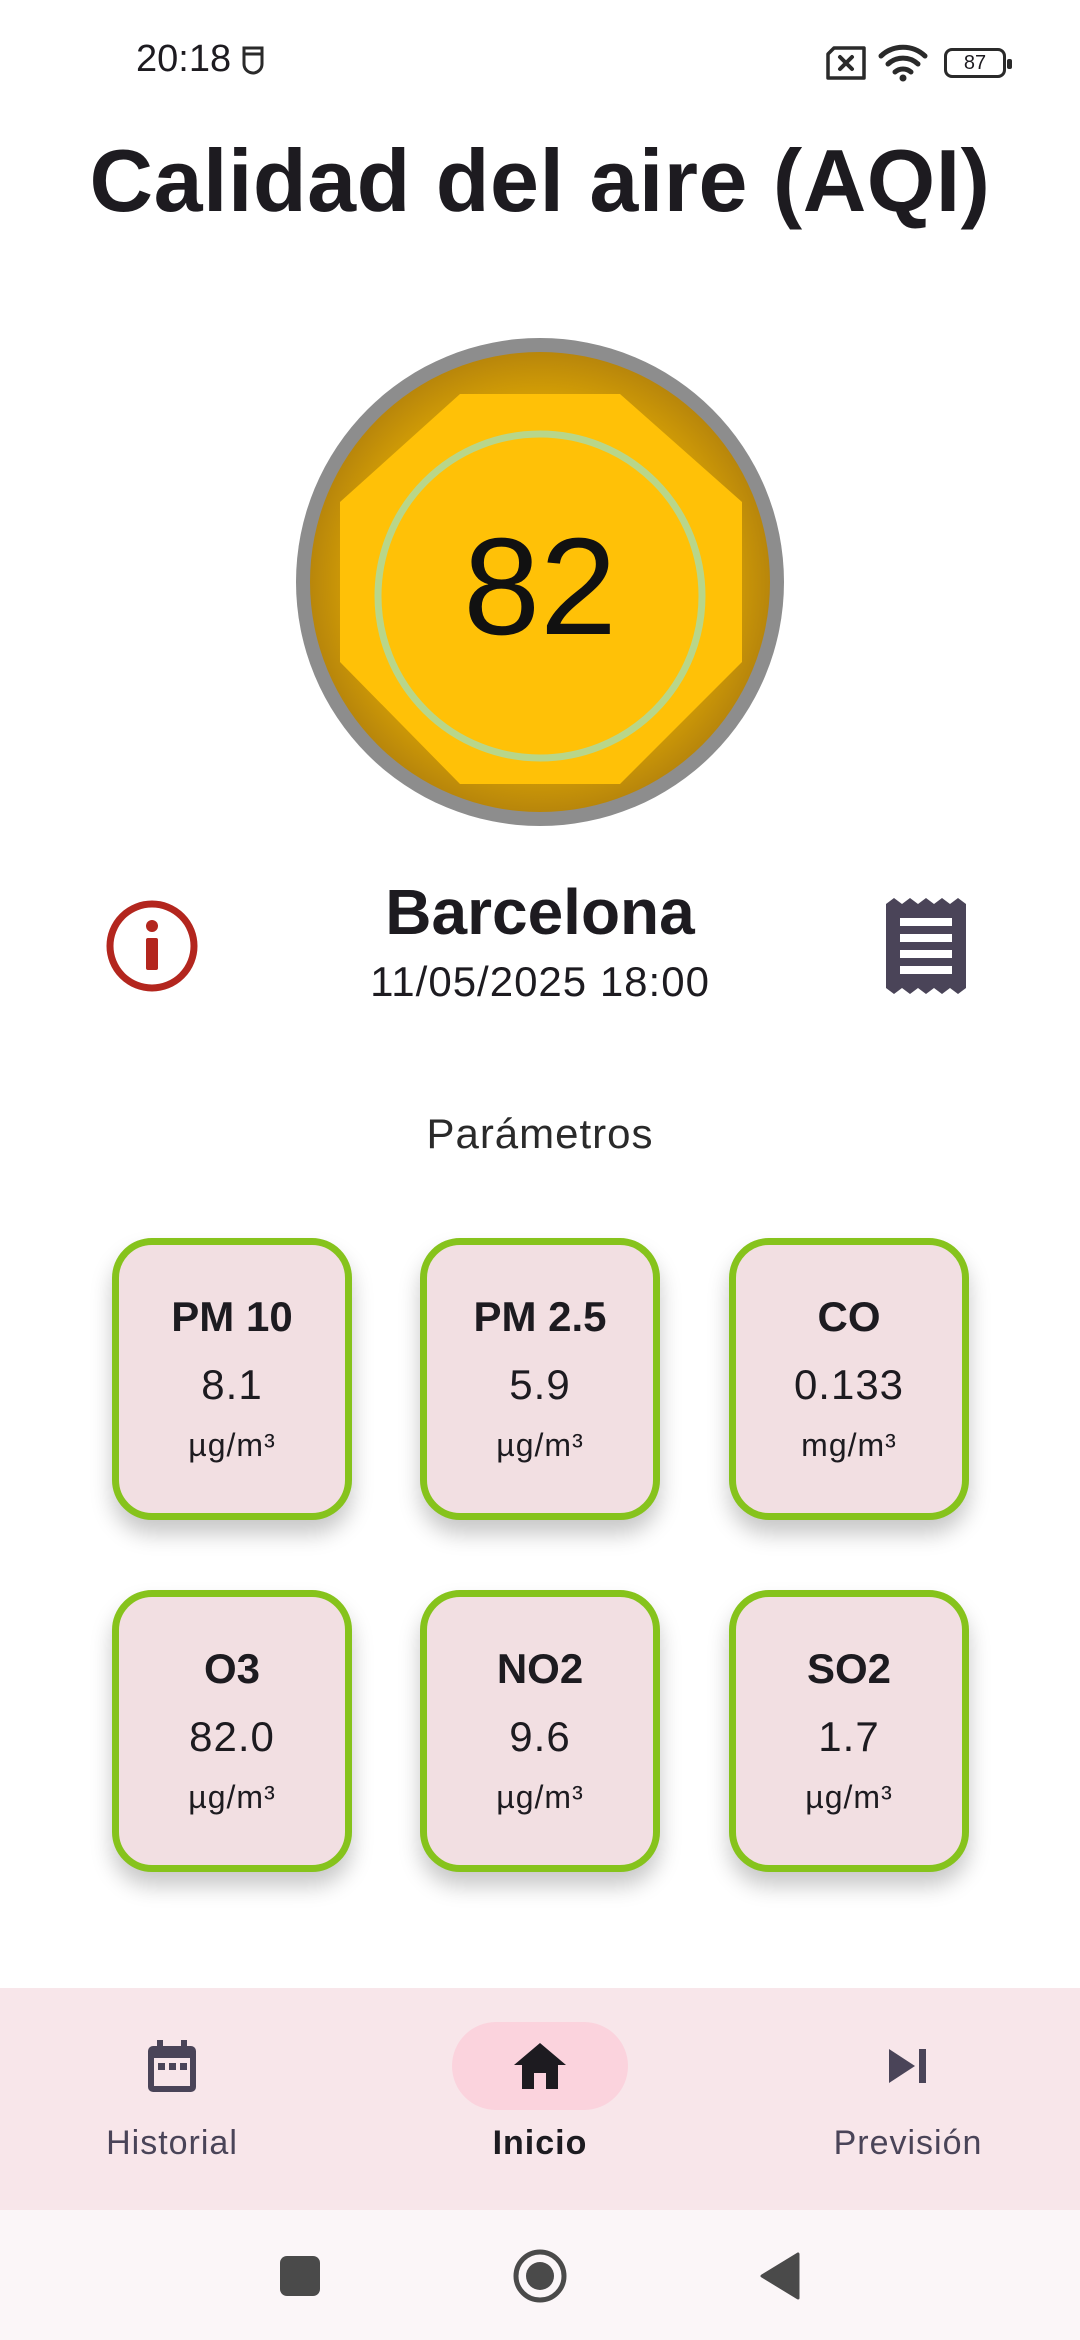 The height and width of the screenshot is (2340, 1080). I want to click on param-unit: mg/m³, so click(849, 1445).